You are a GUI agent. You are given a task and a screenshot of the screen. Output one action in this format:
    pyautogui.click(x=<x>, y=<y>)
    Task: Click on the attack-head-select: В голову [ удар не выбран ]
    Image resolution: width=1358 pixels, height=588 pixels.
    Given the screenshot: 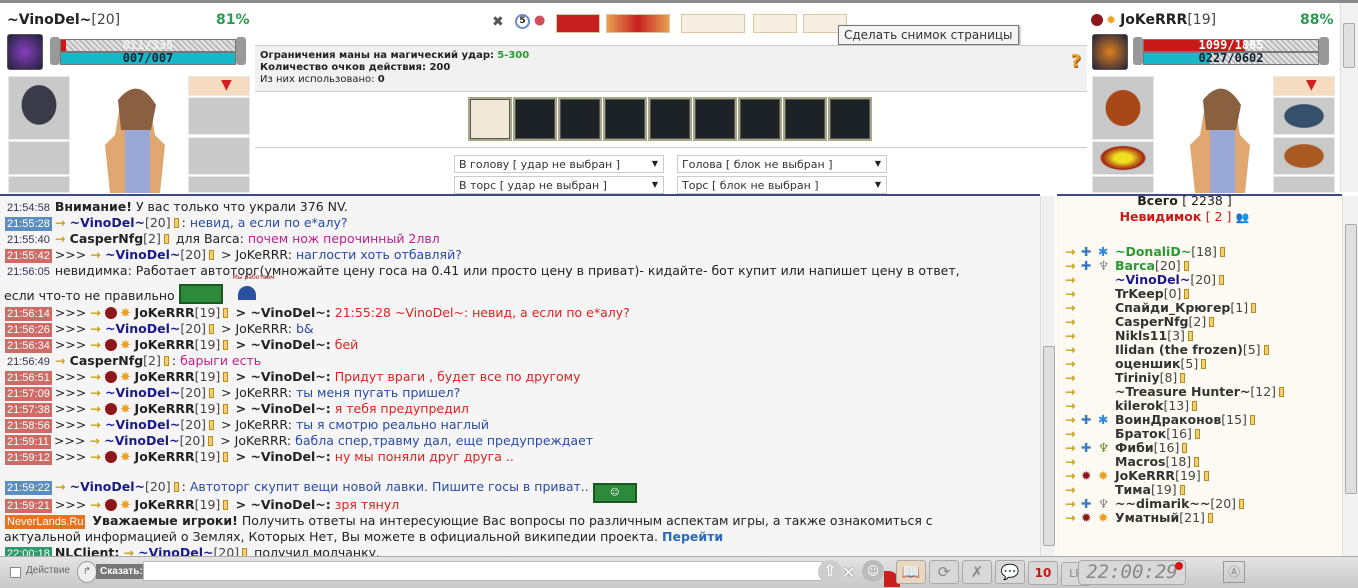 What is the action you would take?
    pyautogui.click(x=559, y=164)
    